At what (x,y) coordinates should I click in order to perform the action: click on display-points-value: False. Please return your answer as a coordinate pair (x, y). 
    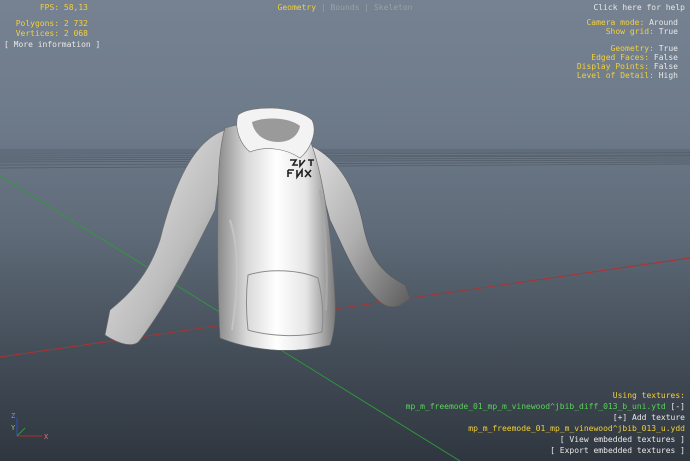
    Looking at the image, I should click on (666, 66).